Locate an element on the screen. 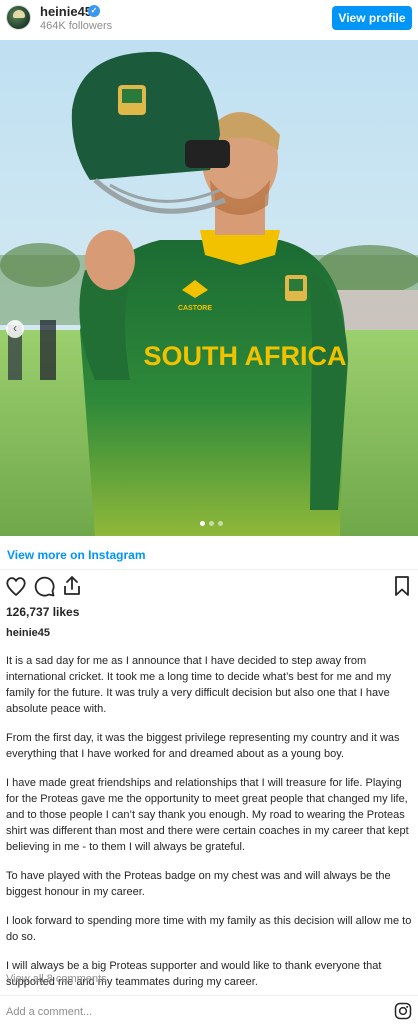 The height and width of the screenshot is (1024, 418). brand-text: CASTORE is located at coordinates (195, 308).